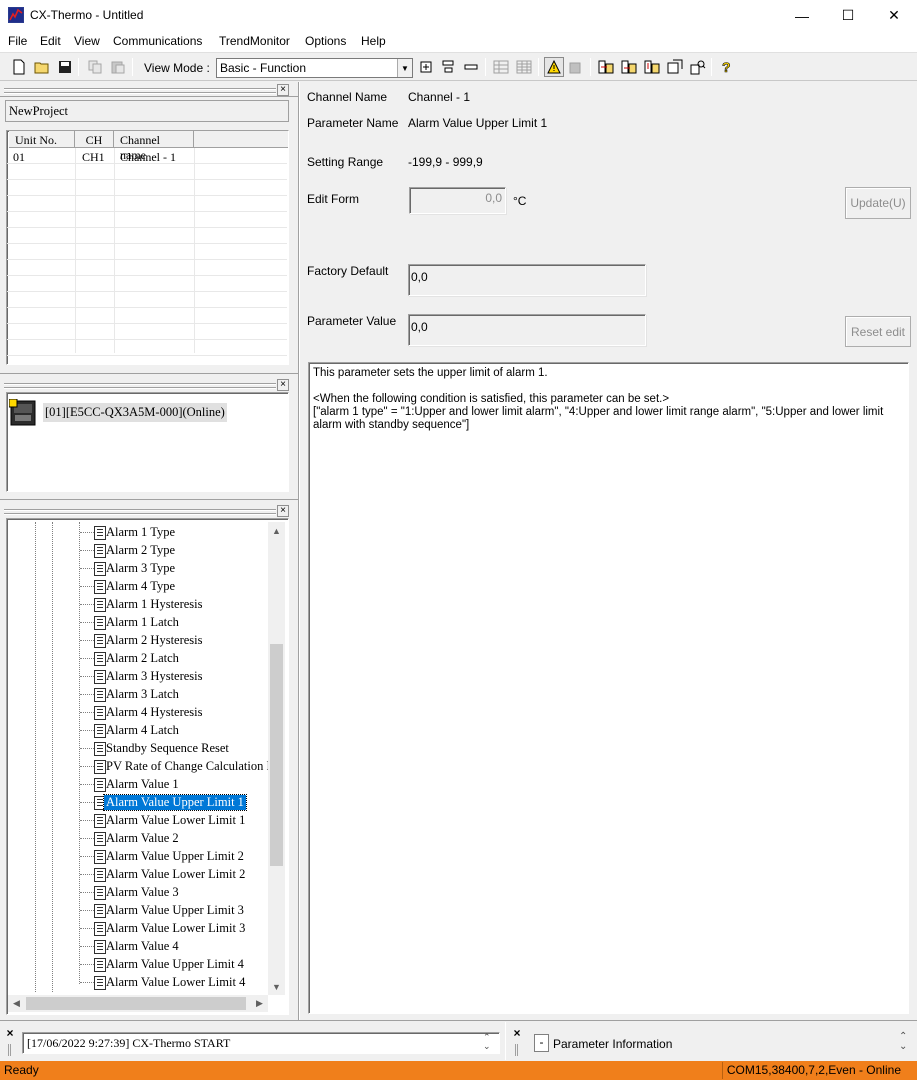 The height and width of the screenshot is (1080, 917). What do you see at coordinates (675, 67) in the screenshot?
I see `verify-button` at bounding box center [675, 67].